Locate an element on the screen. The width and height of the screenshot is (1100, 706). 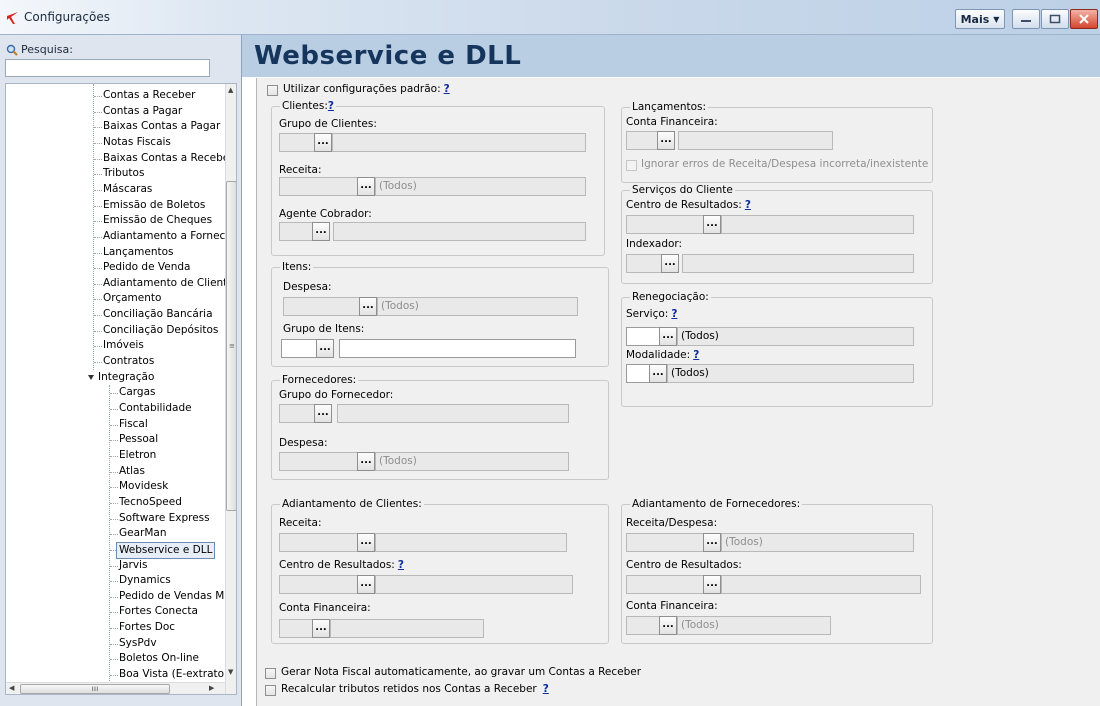
fornecedores-despesa-code is located at coordinates (318, 461).